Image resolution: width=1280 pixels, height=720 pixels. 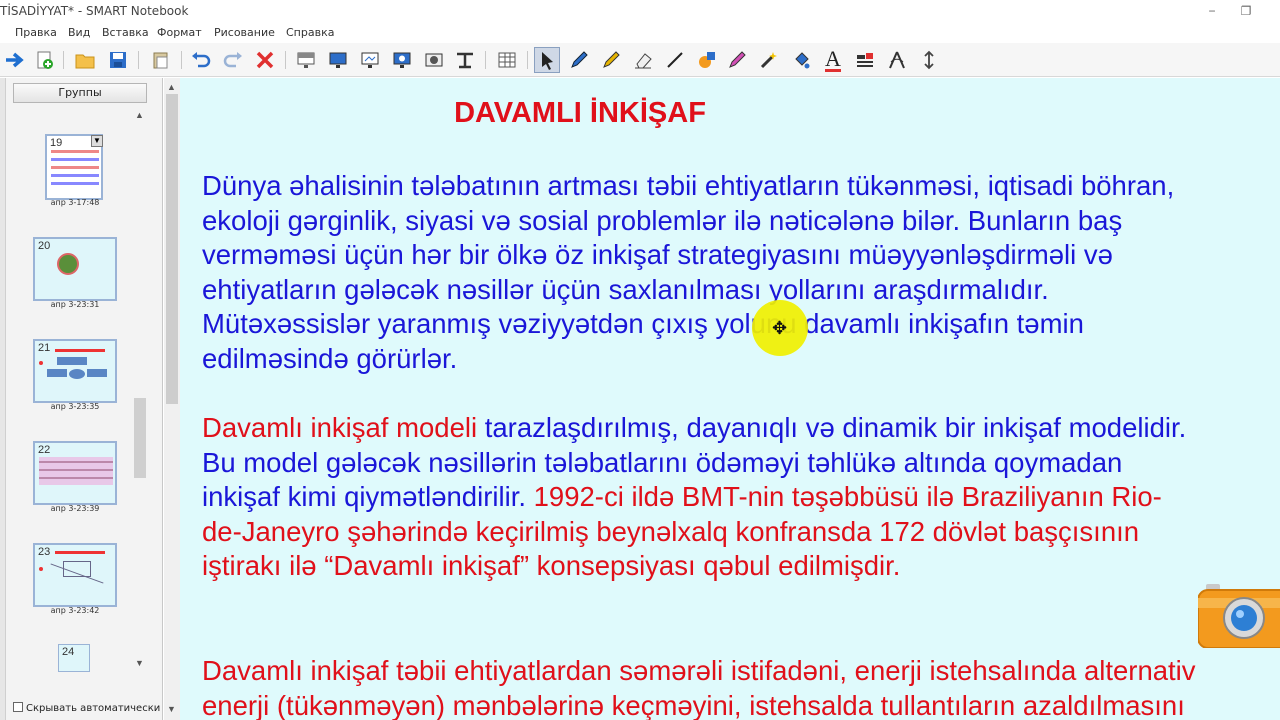 I want to click on eraser-icon, so click(x=643, y=60).